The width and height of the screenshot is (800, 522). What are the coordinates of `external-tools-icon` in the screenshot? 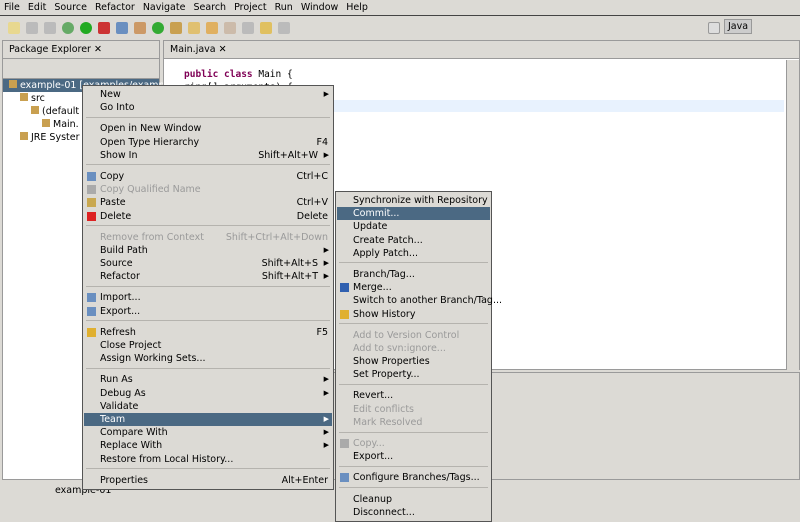 It's located at (104, 28).